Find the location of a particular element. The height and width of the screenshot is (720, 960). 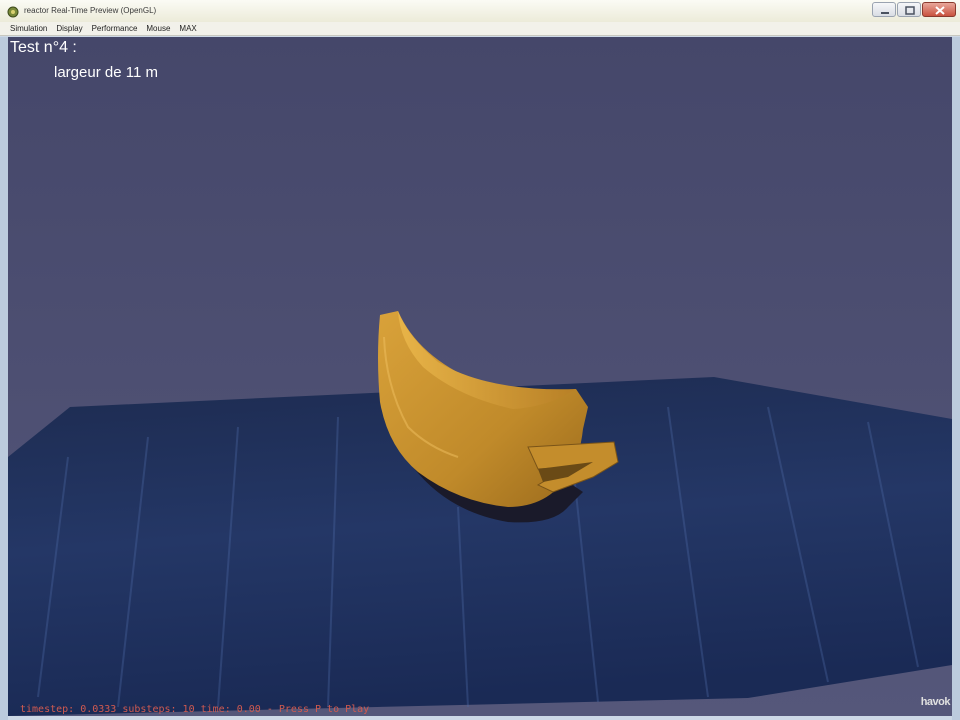

window-controls is located at coordinates (914, 10).